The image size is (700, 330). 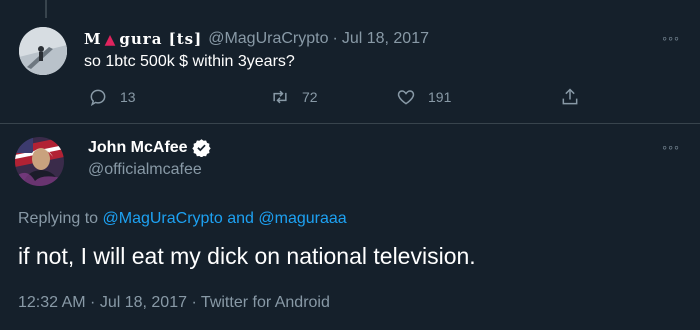 I want to click on retweet-button: 72, so click(x=294, y=97).